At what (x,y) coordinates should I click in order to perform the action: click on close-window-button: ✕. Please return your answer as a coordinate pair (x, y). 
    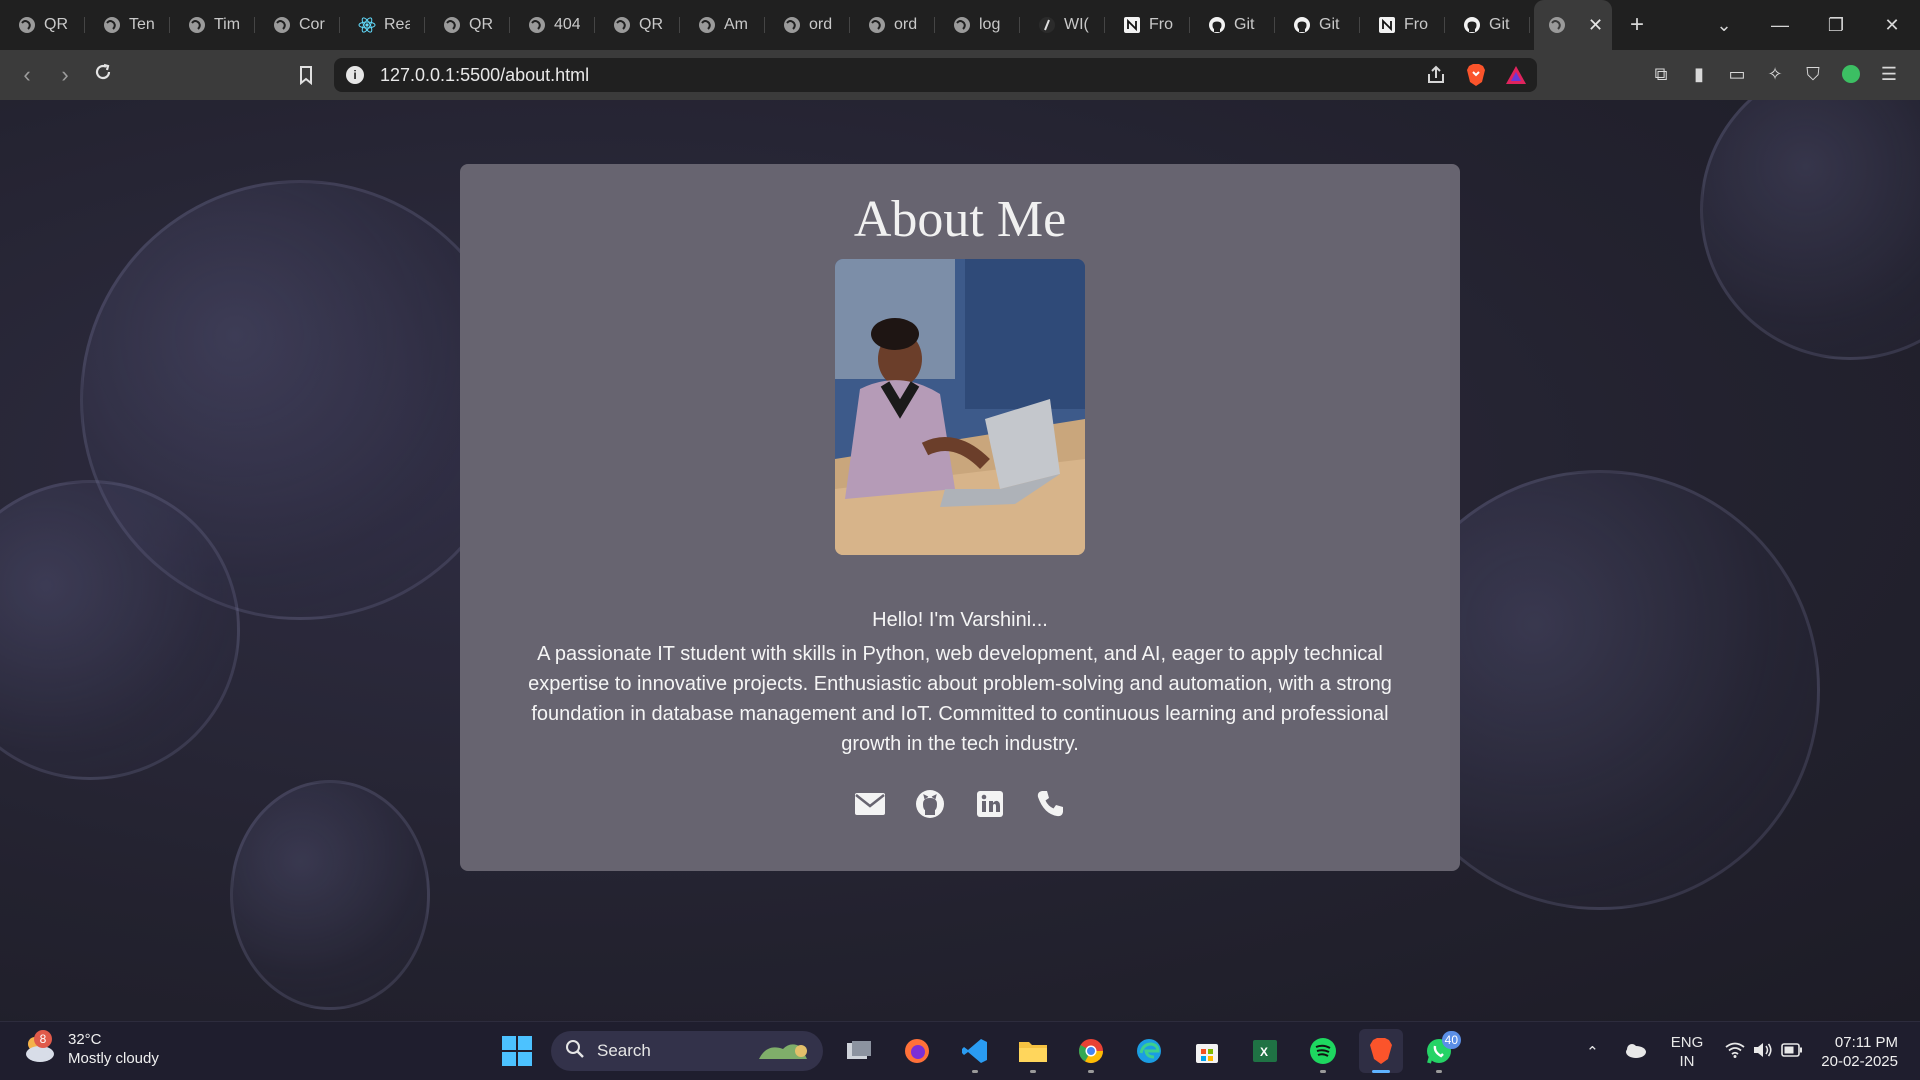
    Looking at the image, I should click on (1892, 25).